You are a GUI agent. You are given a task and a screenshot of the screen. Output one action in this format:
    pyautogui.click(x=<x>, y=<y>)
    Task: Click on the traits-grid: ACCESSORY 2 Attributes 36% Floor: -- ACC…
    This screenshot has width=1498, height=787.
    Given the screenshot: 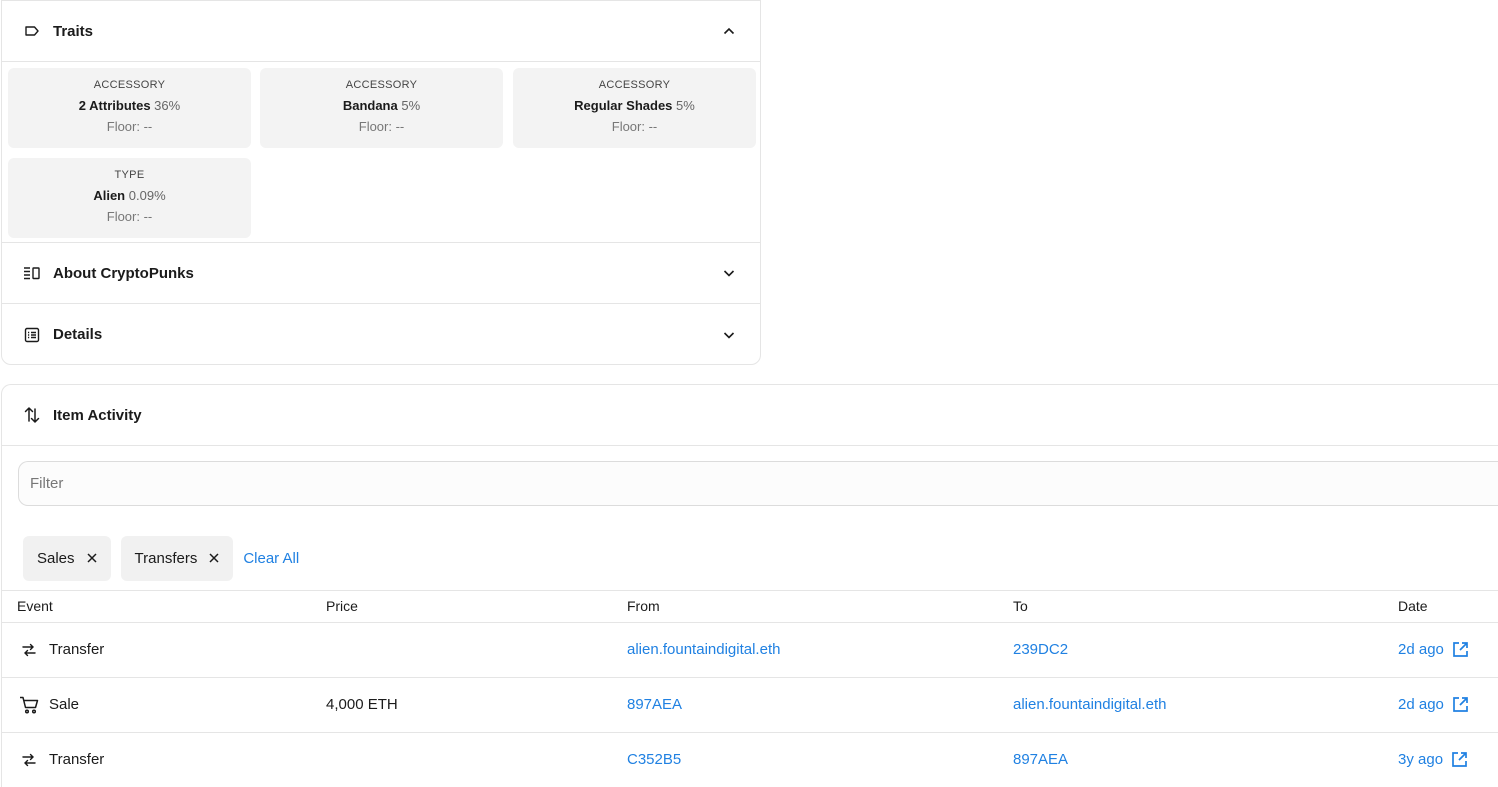 What is the action you would take?
    pyautogui.click(x=381, y=152)
    